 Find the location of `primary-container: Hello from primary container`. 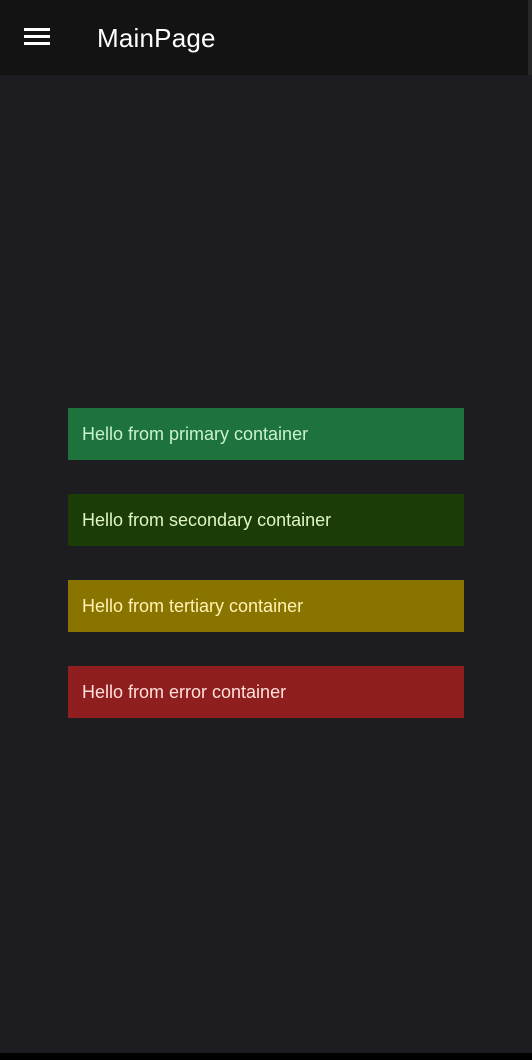

primary-container: Hello from primary container is located at coordinates (266, 434).